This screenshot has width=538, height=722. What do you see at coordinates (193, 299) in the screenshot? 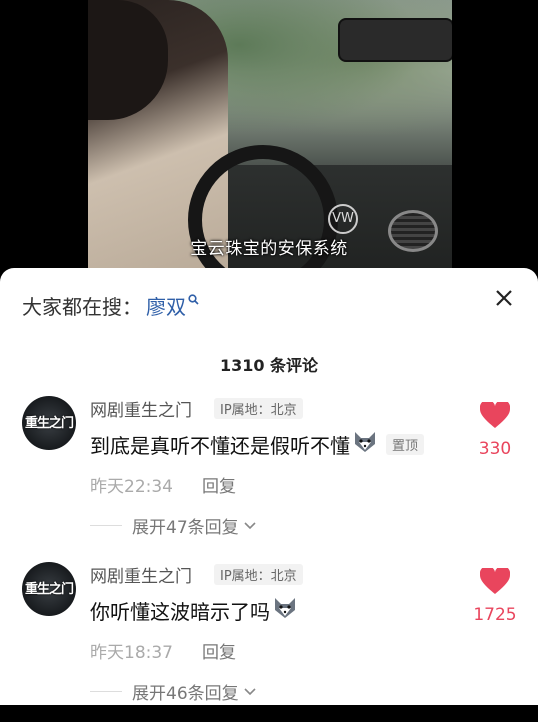
I see `search-icon` at bounding box center [193, 299].